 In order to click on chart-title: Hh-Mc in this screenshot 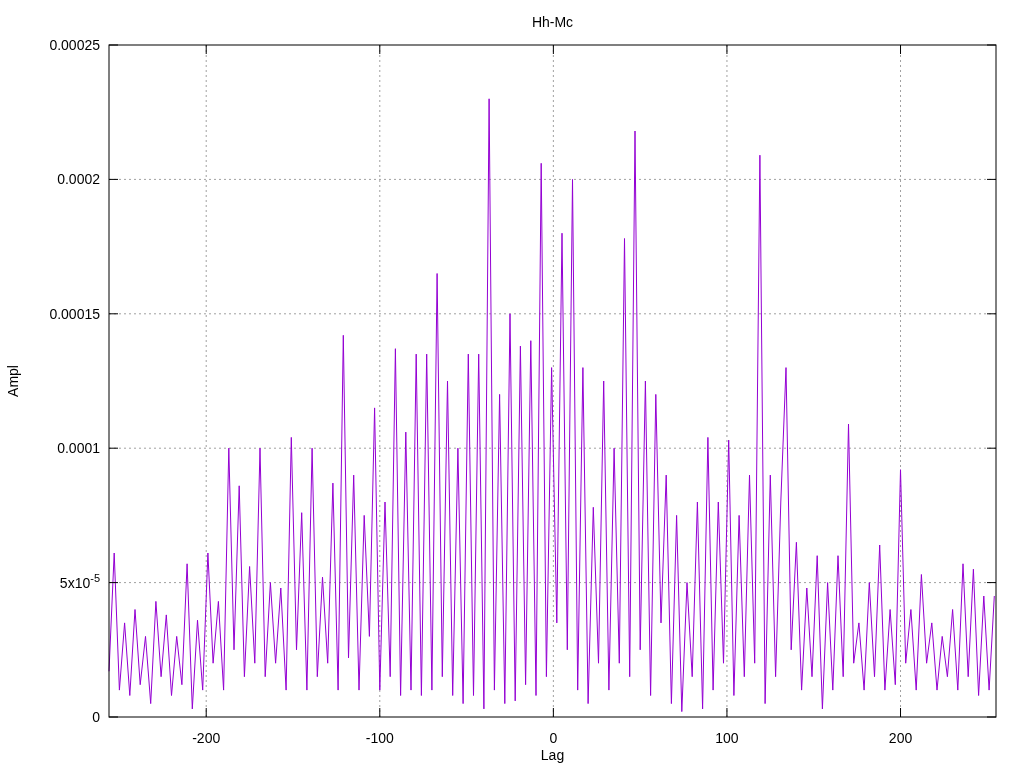, I will do `click(552, 22)`.